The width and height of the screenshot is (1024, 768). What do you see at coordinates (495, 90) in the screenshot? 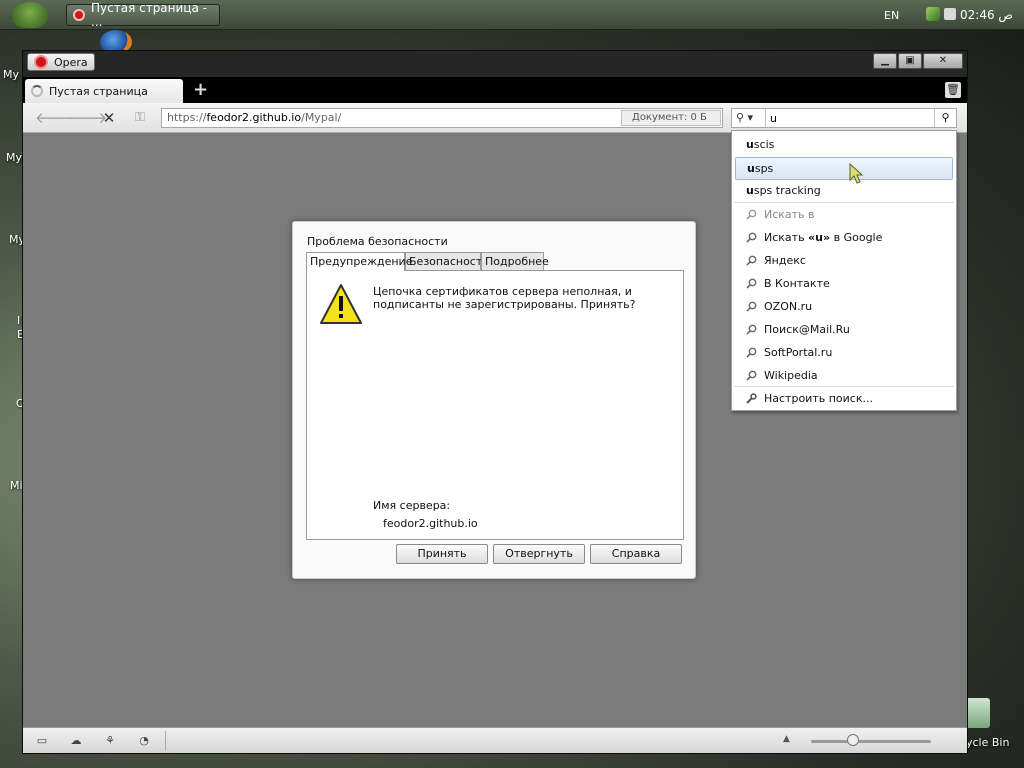
I see `tab-bar: Пустая страница + 🗑` at bounding box center [495, 90].